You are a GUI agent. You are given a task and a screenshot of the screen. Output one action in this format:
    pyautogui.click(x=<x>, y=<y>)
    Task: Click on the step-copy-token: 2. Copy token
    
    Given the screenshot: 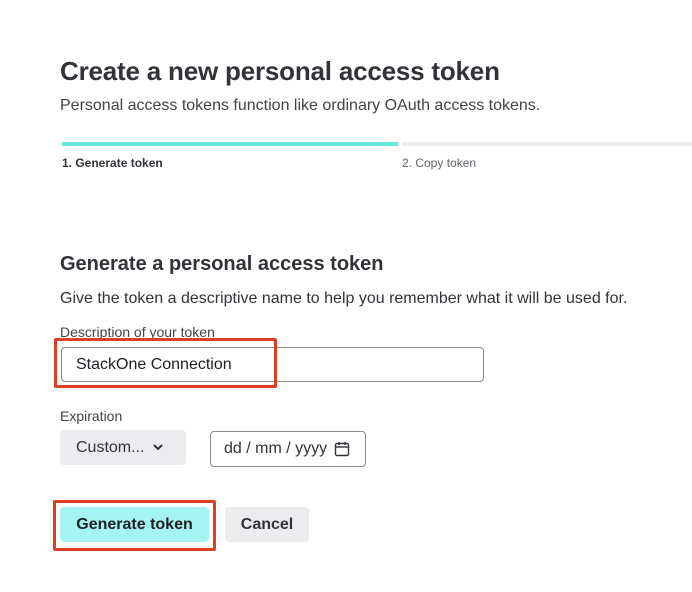 What is the action you would take?
    pyautogui.click(x=547, y=160)
    